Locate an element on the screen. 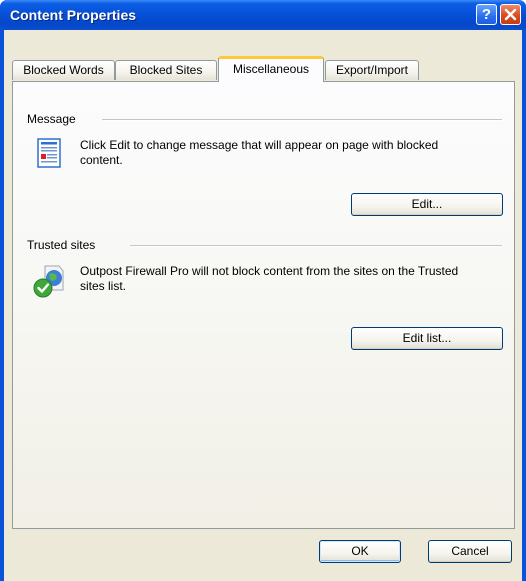 Image resolution: width=526 pixels, height=581 pixels. tab-blocked-words: Blocked Words is located at coordinates (63, 70).